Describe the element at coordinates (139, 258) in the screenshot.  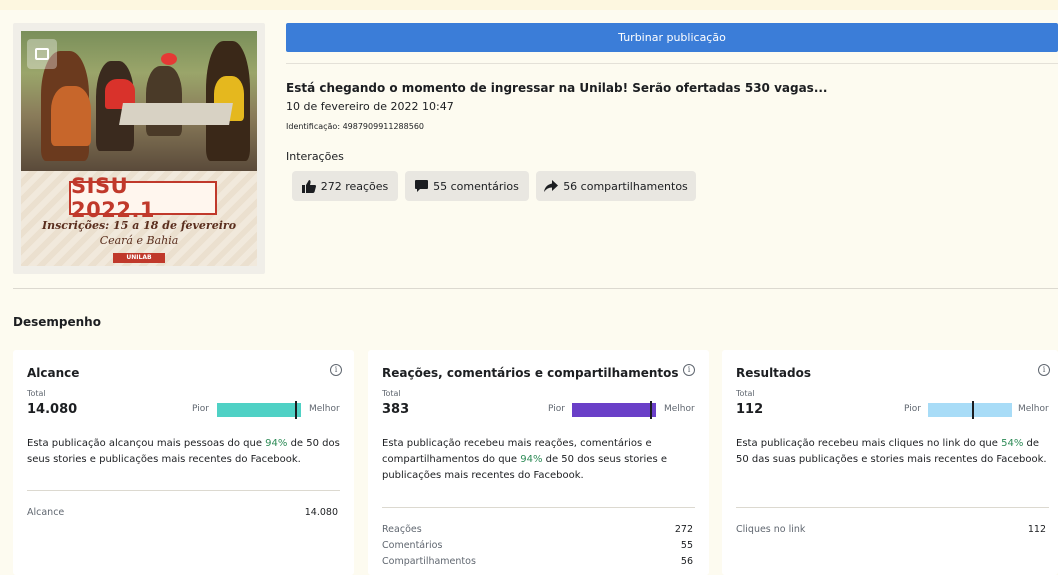
I see `unilab-logo: UNILAB` at that location.